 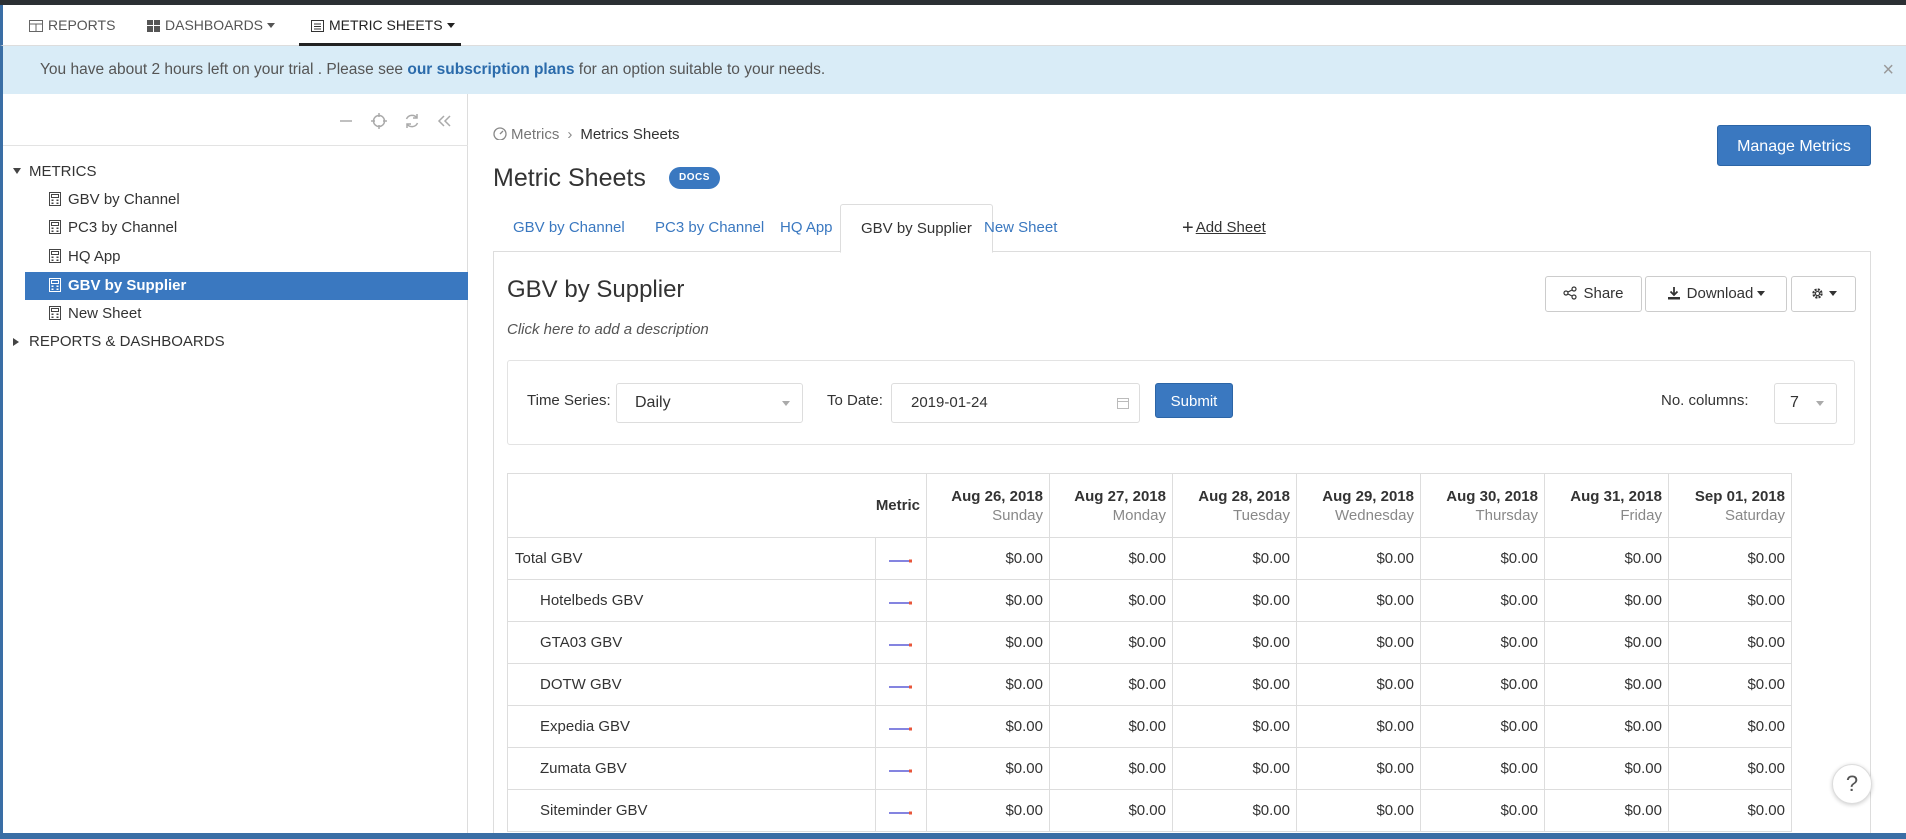 I want to click on download-button: Download, so click(x=1716, y=294).